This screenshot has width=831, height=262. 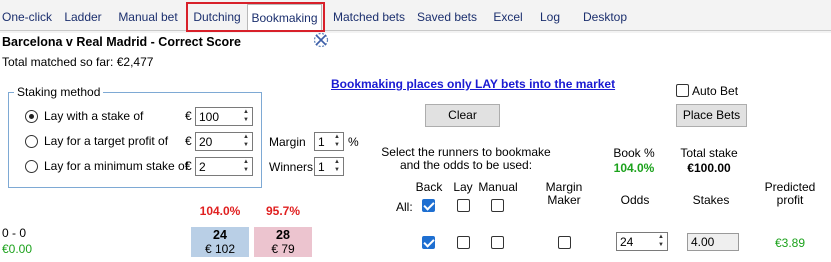 What do you see at coordinates (466, 165) in the screenshot?
I see `instructions-line2: and the odds to be used:` at bounding box center [466, 165].